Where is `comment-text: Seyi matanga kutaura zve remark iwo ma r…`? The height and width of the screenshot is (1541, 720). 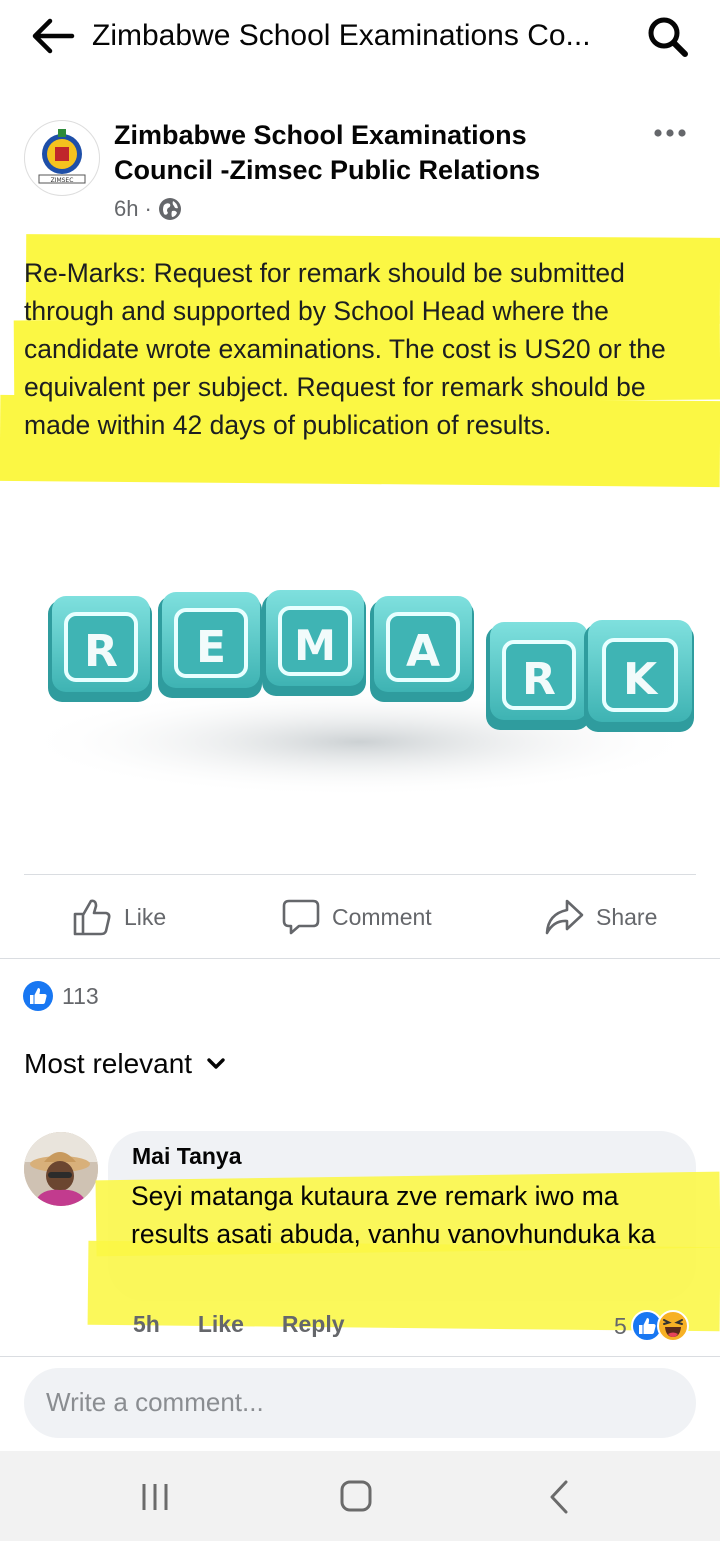
comment-text: Seyi matanga kutaura zve remark iwo ma r… is located at coordinates (393, 1215).